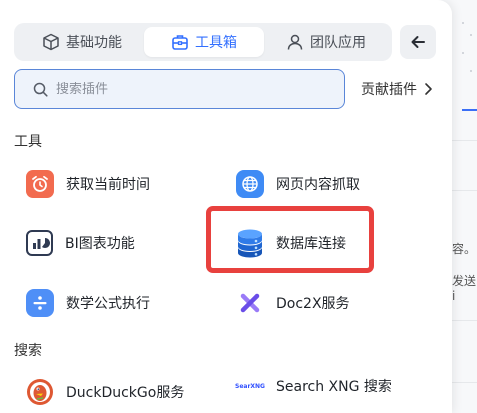  I want to click on plugin-item-math-formula: 数学公式执行, so click(88, 303).